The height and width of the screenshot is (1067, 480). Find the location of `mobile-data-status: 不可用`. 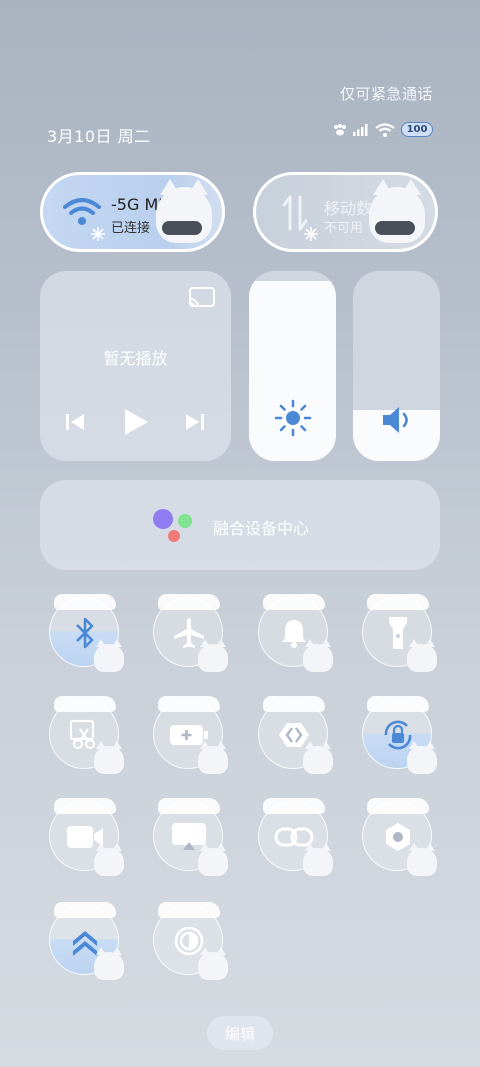

mobile-data-status: 不可用 is located at coordinates (344, 228).